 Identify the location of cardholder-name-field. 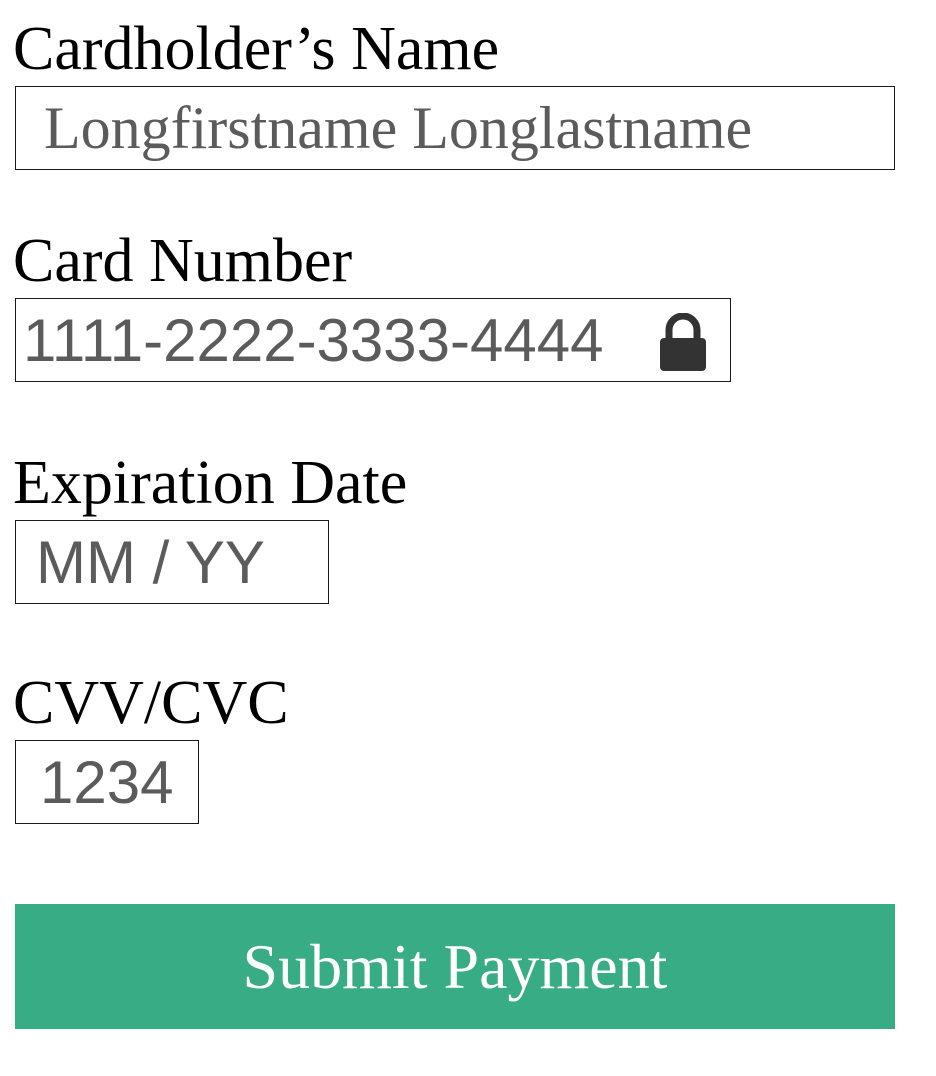
(455, 128).